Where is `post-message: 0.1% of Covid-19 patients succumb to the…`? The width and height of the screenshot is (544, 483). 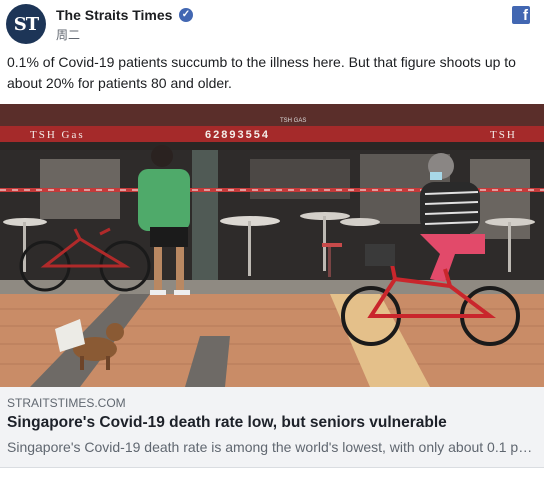
post-message: 0.1% of Covid-19 patients succumb to the… is located at coordinates (261, 72).